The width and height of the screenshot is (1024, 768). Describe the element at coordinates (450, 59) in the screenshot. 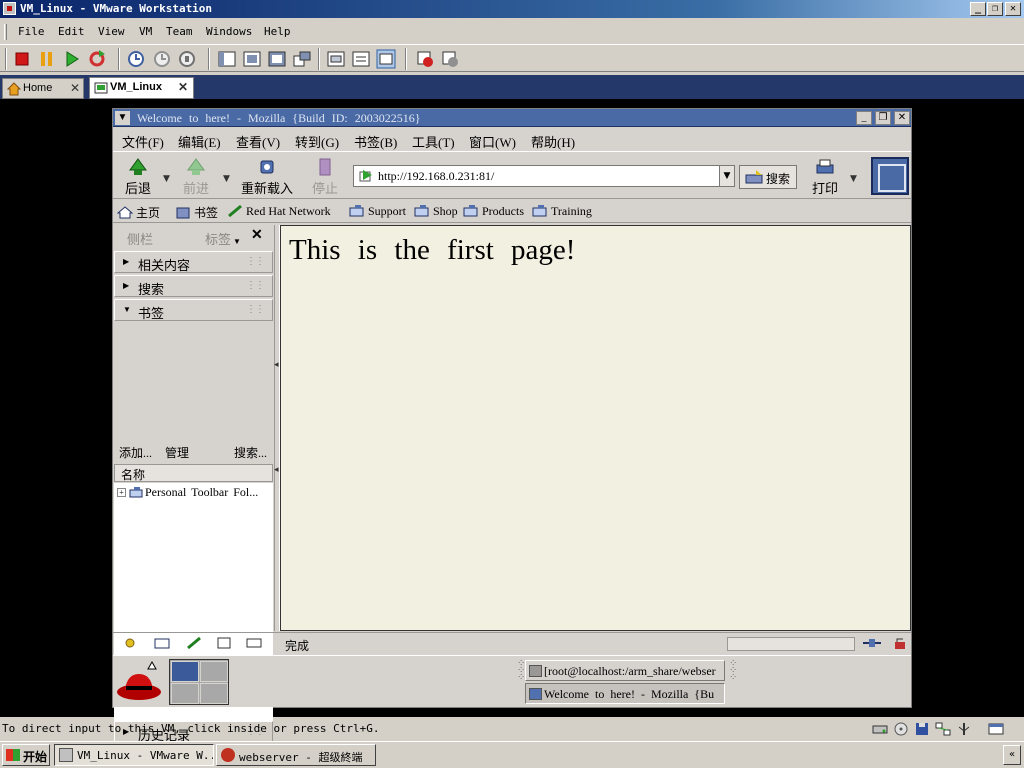

I see `network-connect-icon` at that location.